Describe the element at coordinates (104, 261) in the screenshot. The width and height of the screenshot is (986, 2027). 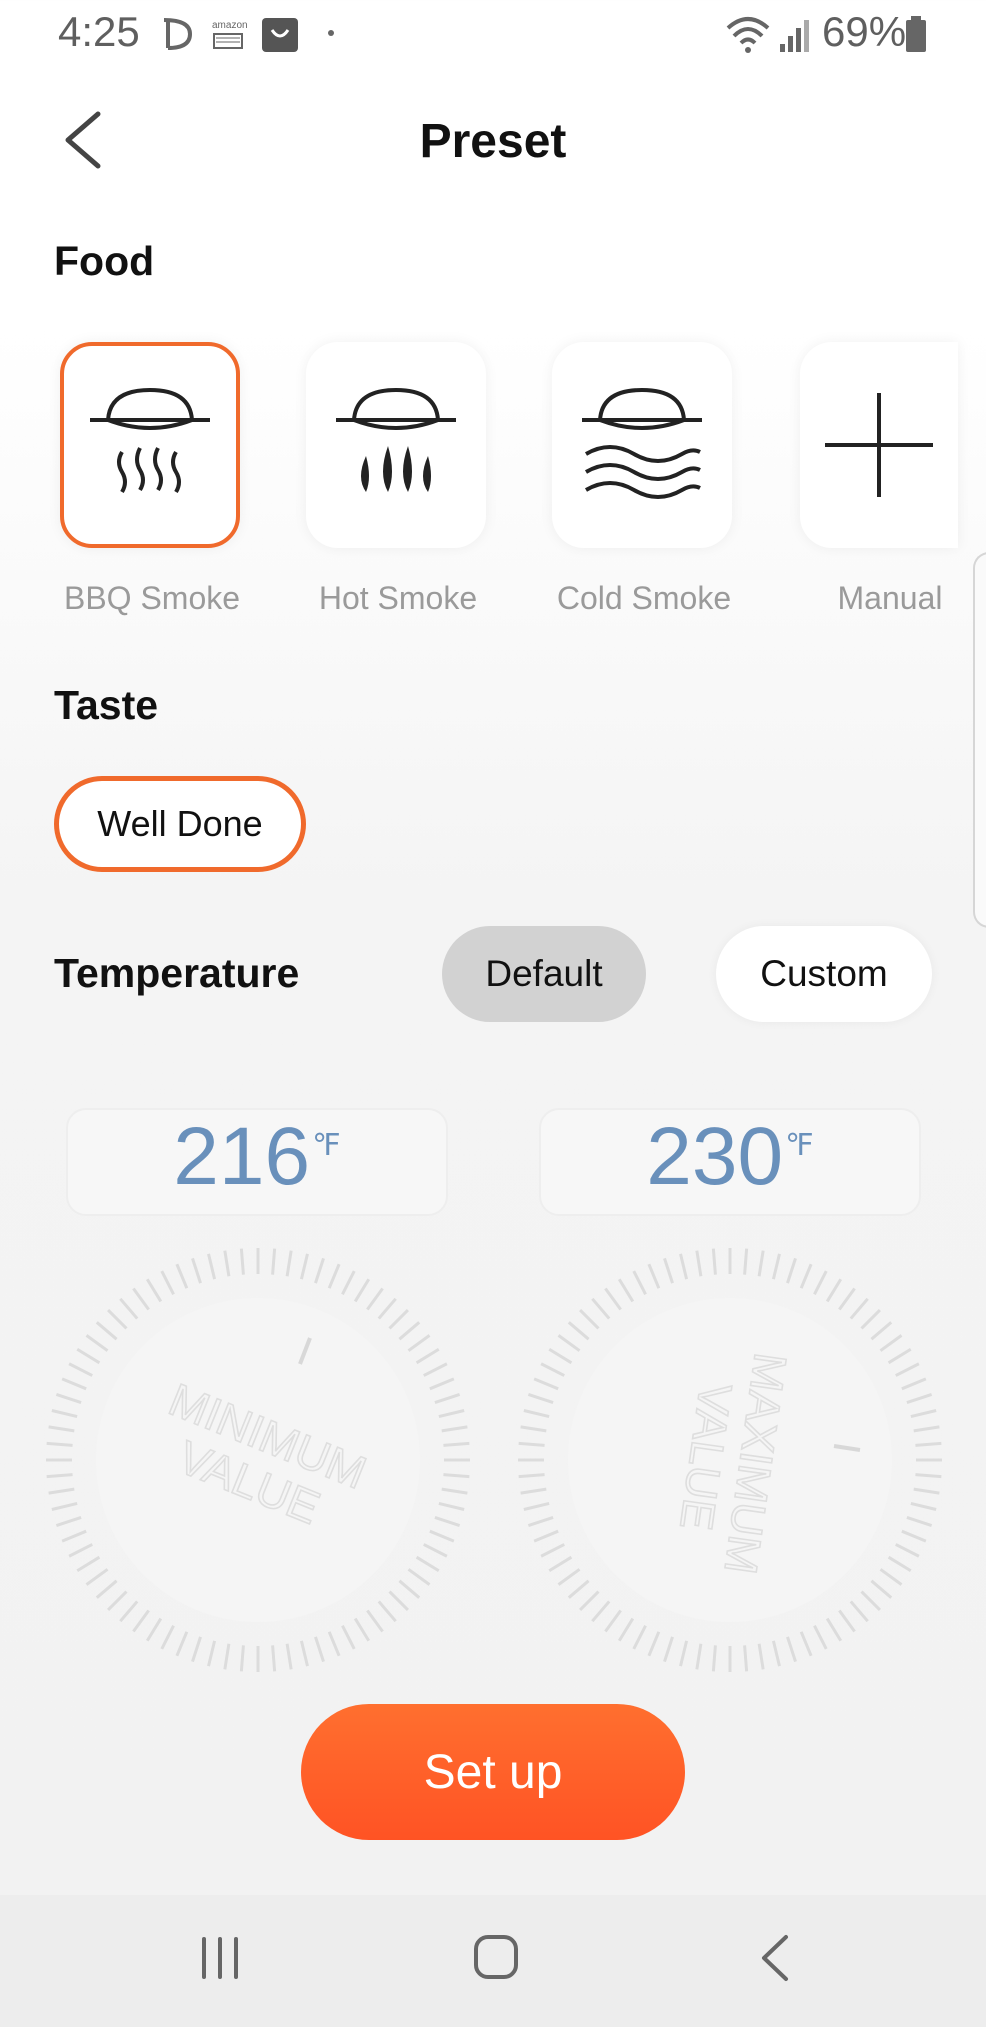
I see `food-heading: Food` at that location.